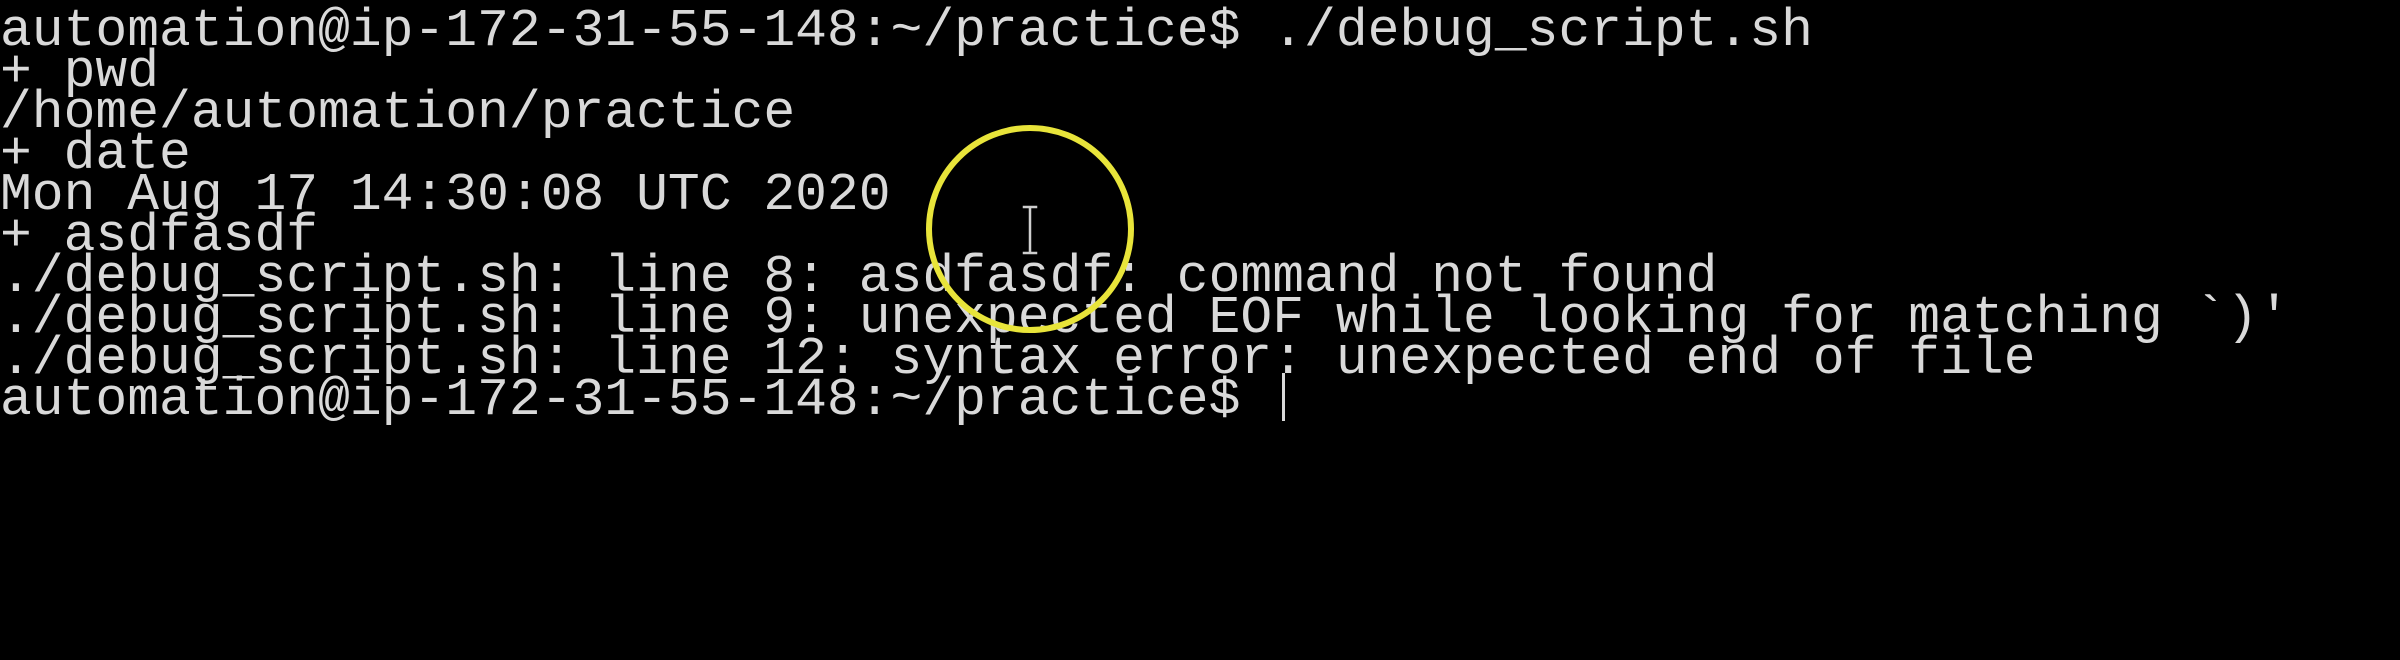 The height and width of the screenshot is (660, 2400). I want to click on i-beam-cursor-icon, so click(1030, 230).